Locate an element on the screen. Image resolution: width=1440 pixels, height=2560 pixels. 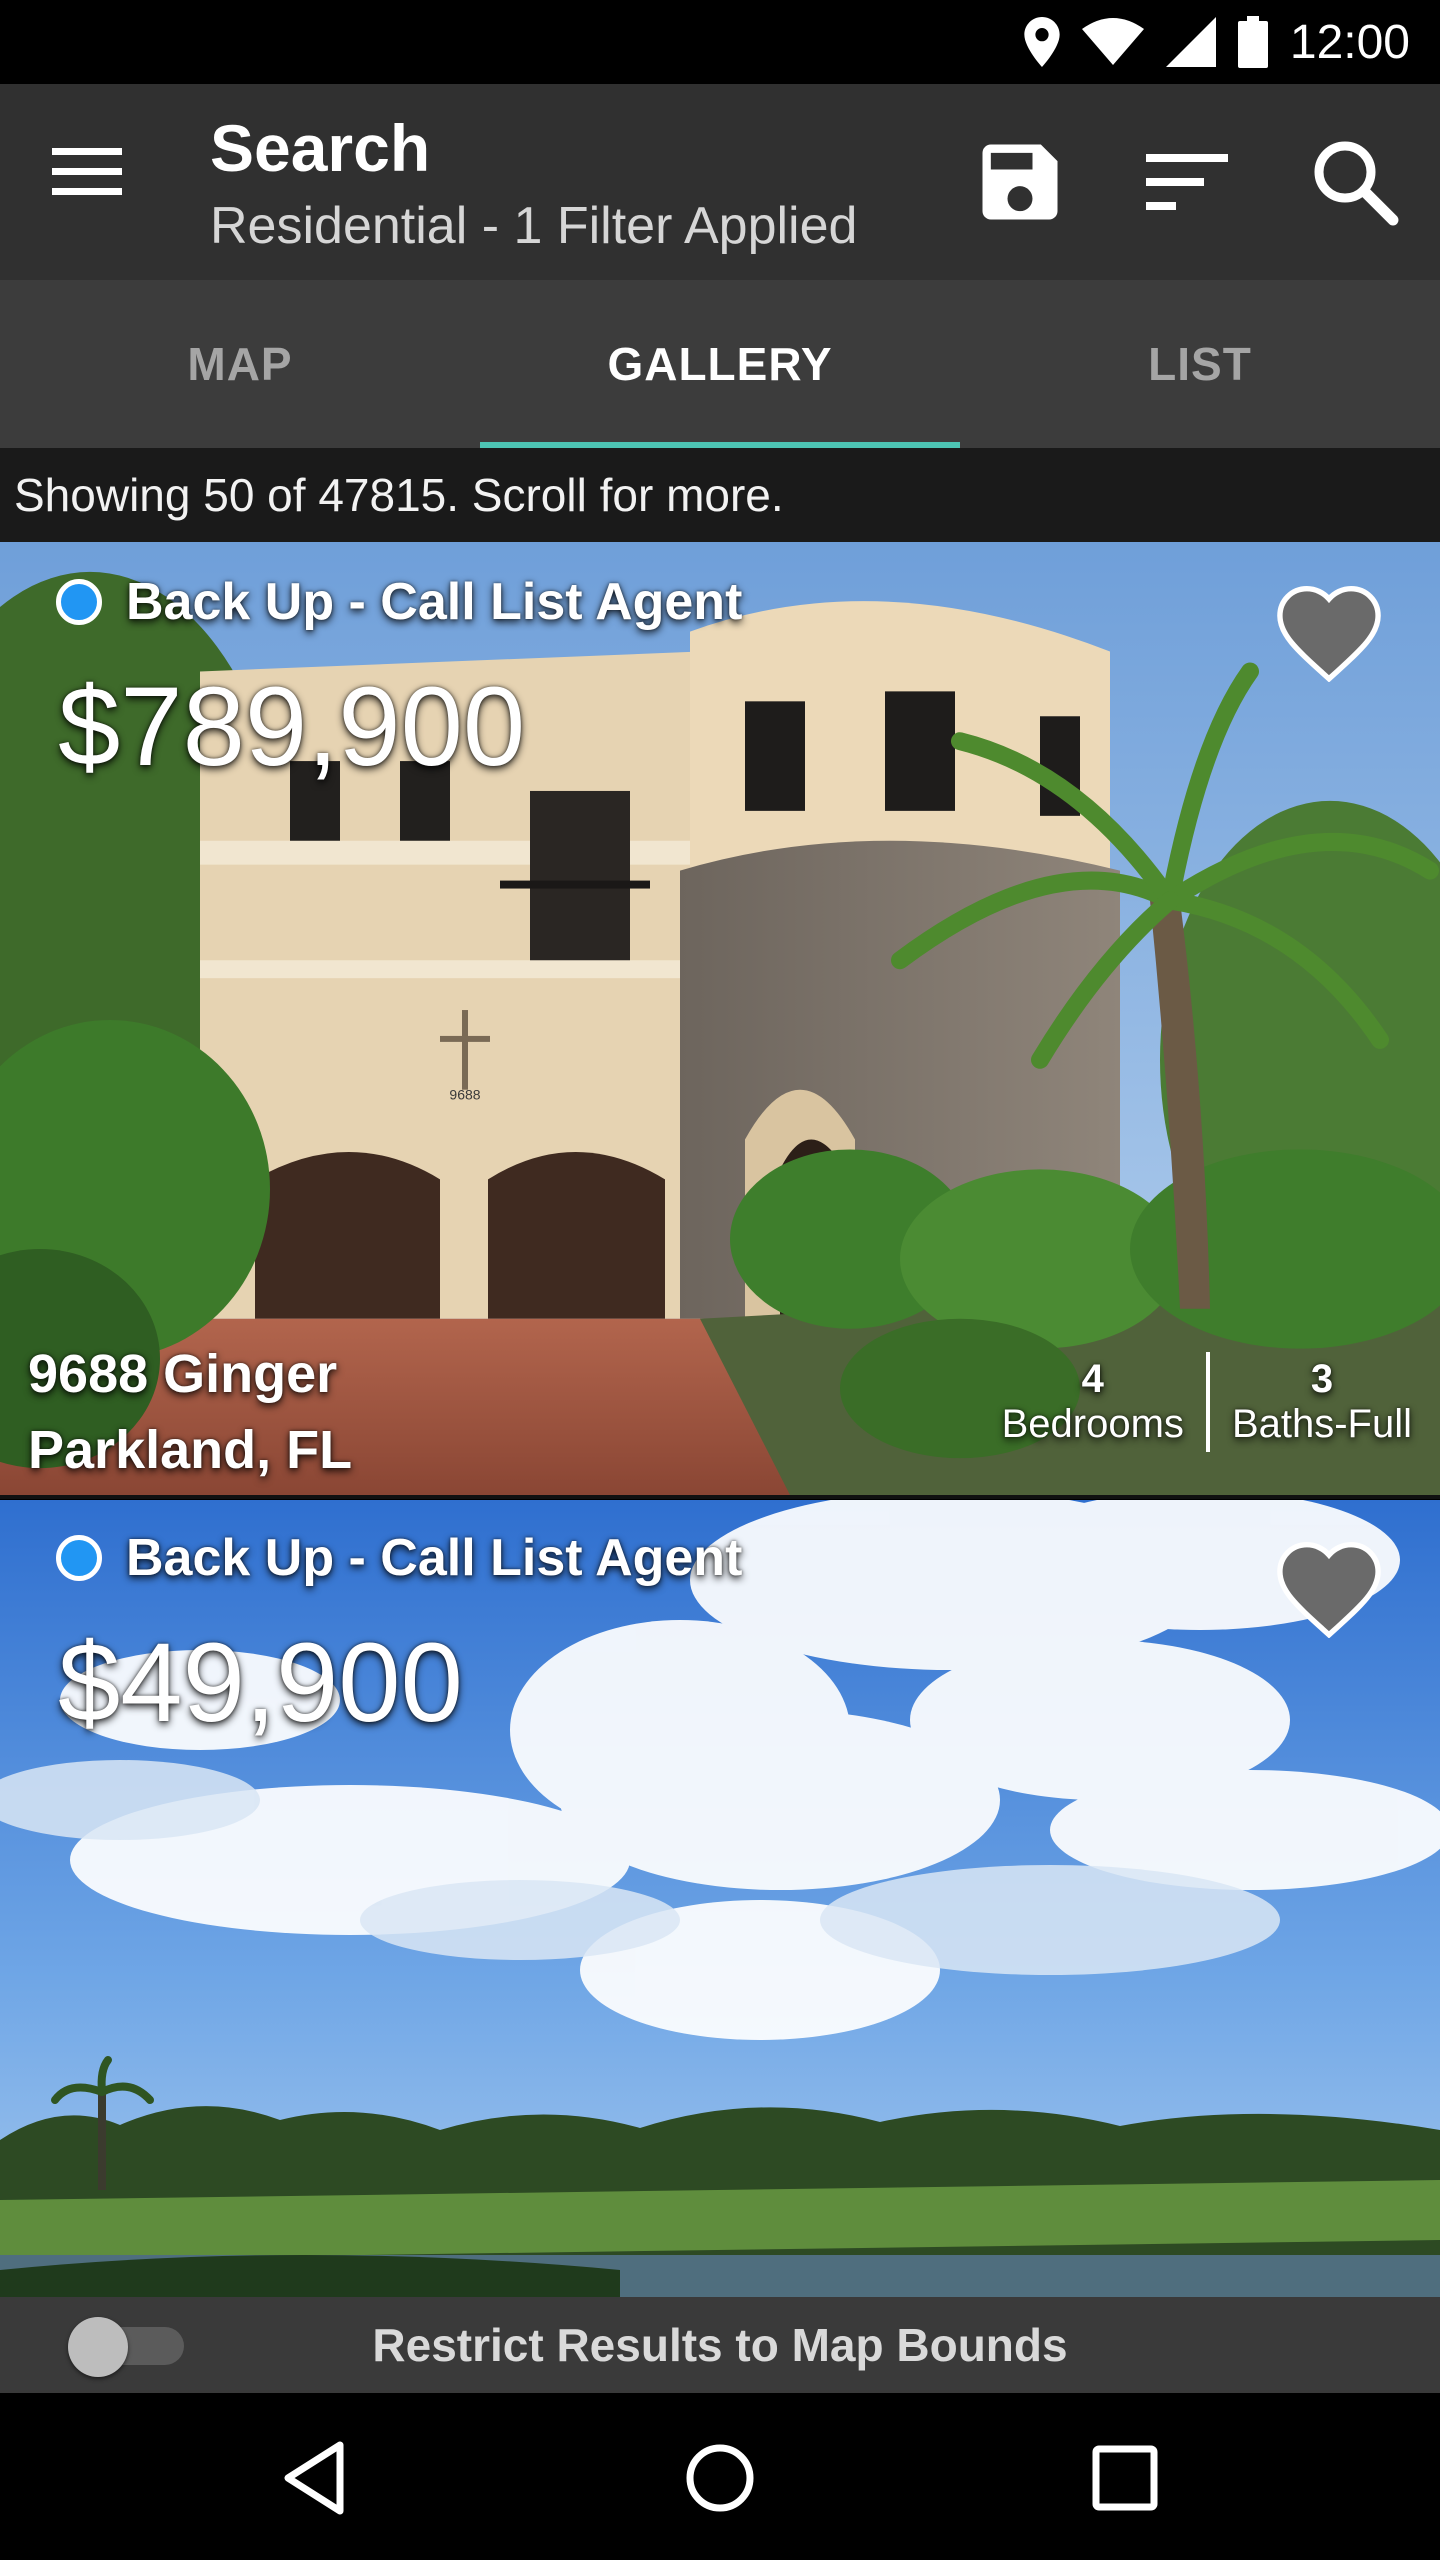
recents-icon is located at coordinates (1125, 2478).